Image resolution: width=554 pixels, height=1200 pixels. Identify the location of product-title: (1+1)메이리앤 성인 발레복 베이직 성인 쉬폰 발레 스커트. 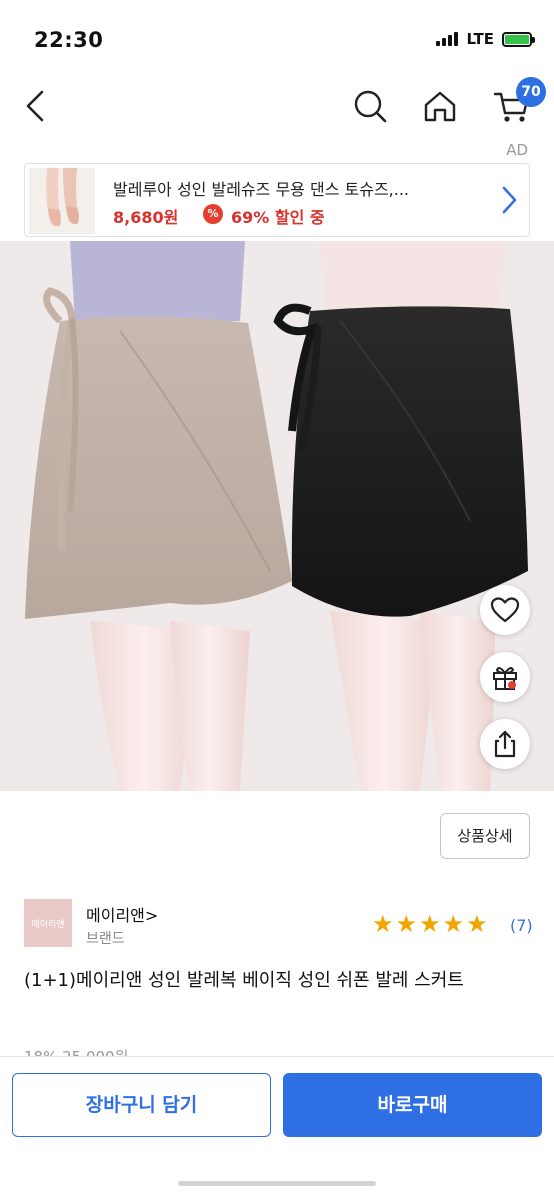
(244, 980).